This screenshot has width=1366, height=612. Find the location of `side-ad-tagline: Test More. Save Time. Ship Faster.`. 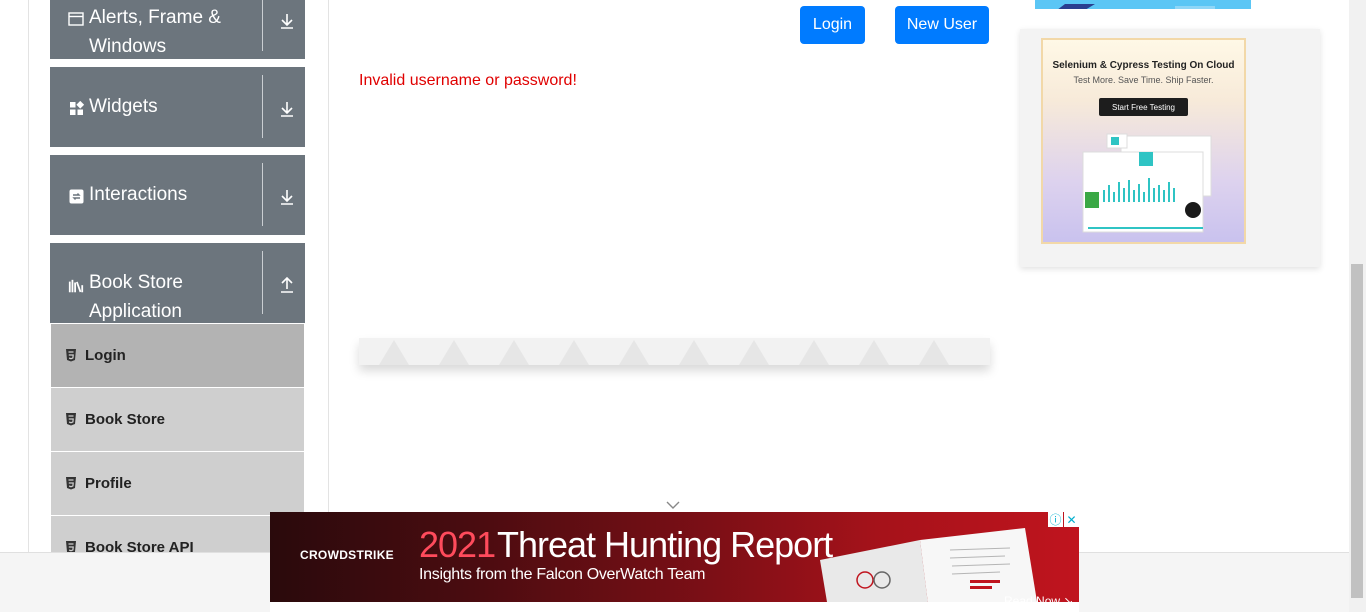

side-ad-tagline: Test More. Save Time. Ship Faster. is located at coordinates (1143, 80).